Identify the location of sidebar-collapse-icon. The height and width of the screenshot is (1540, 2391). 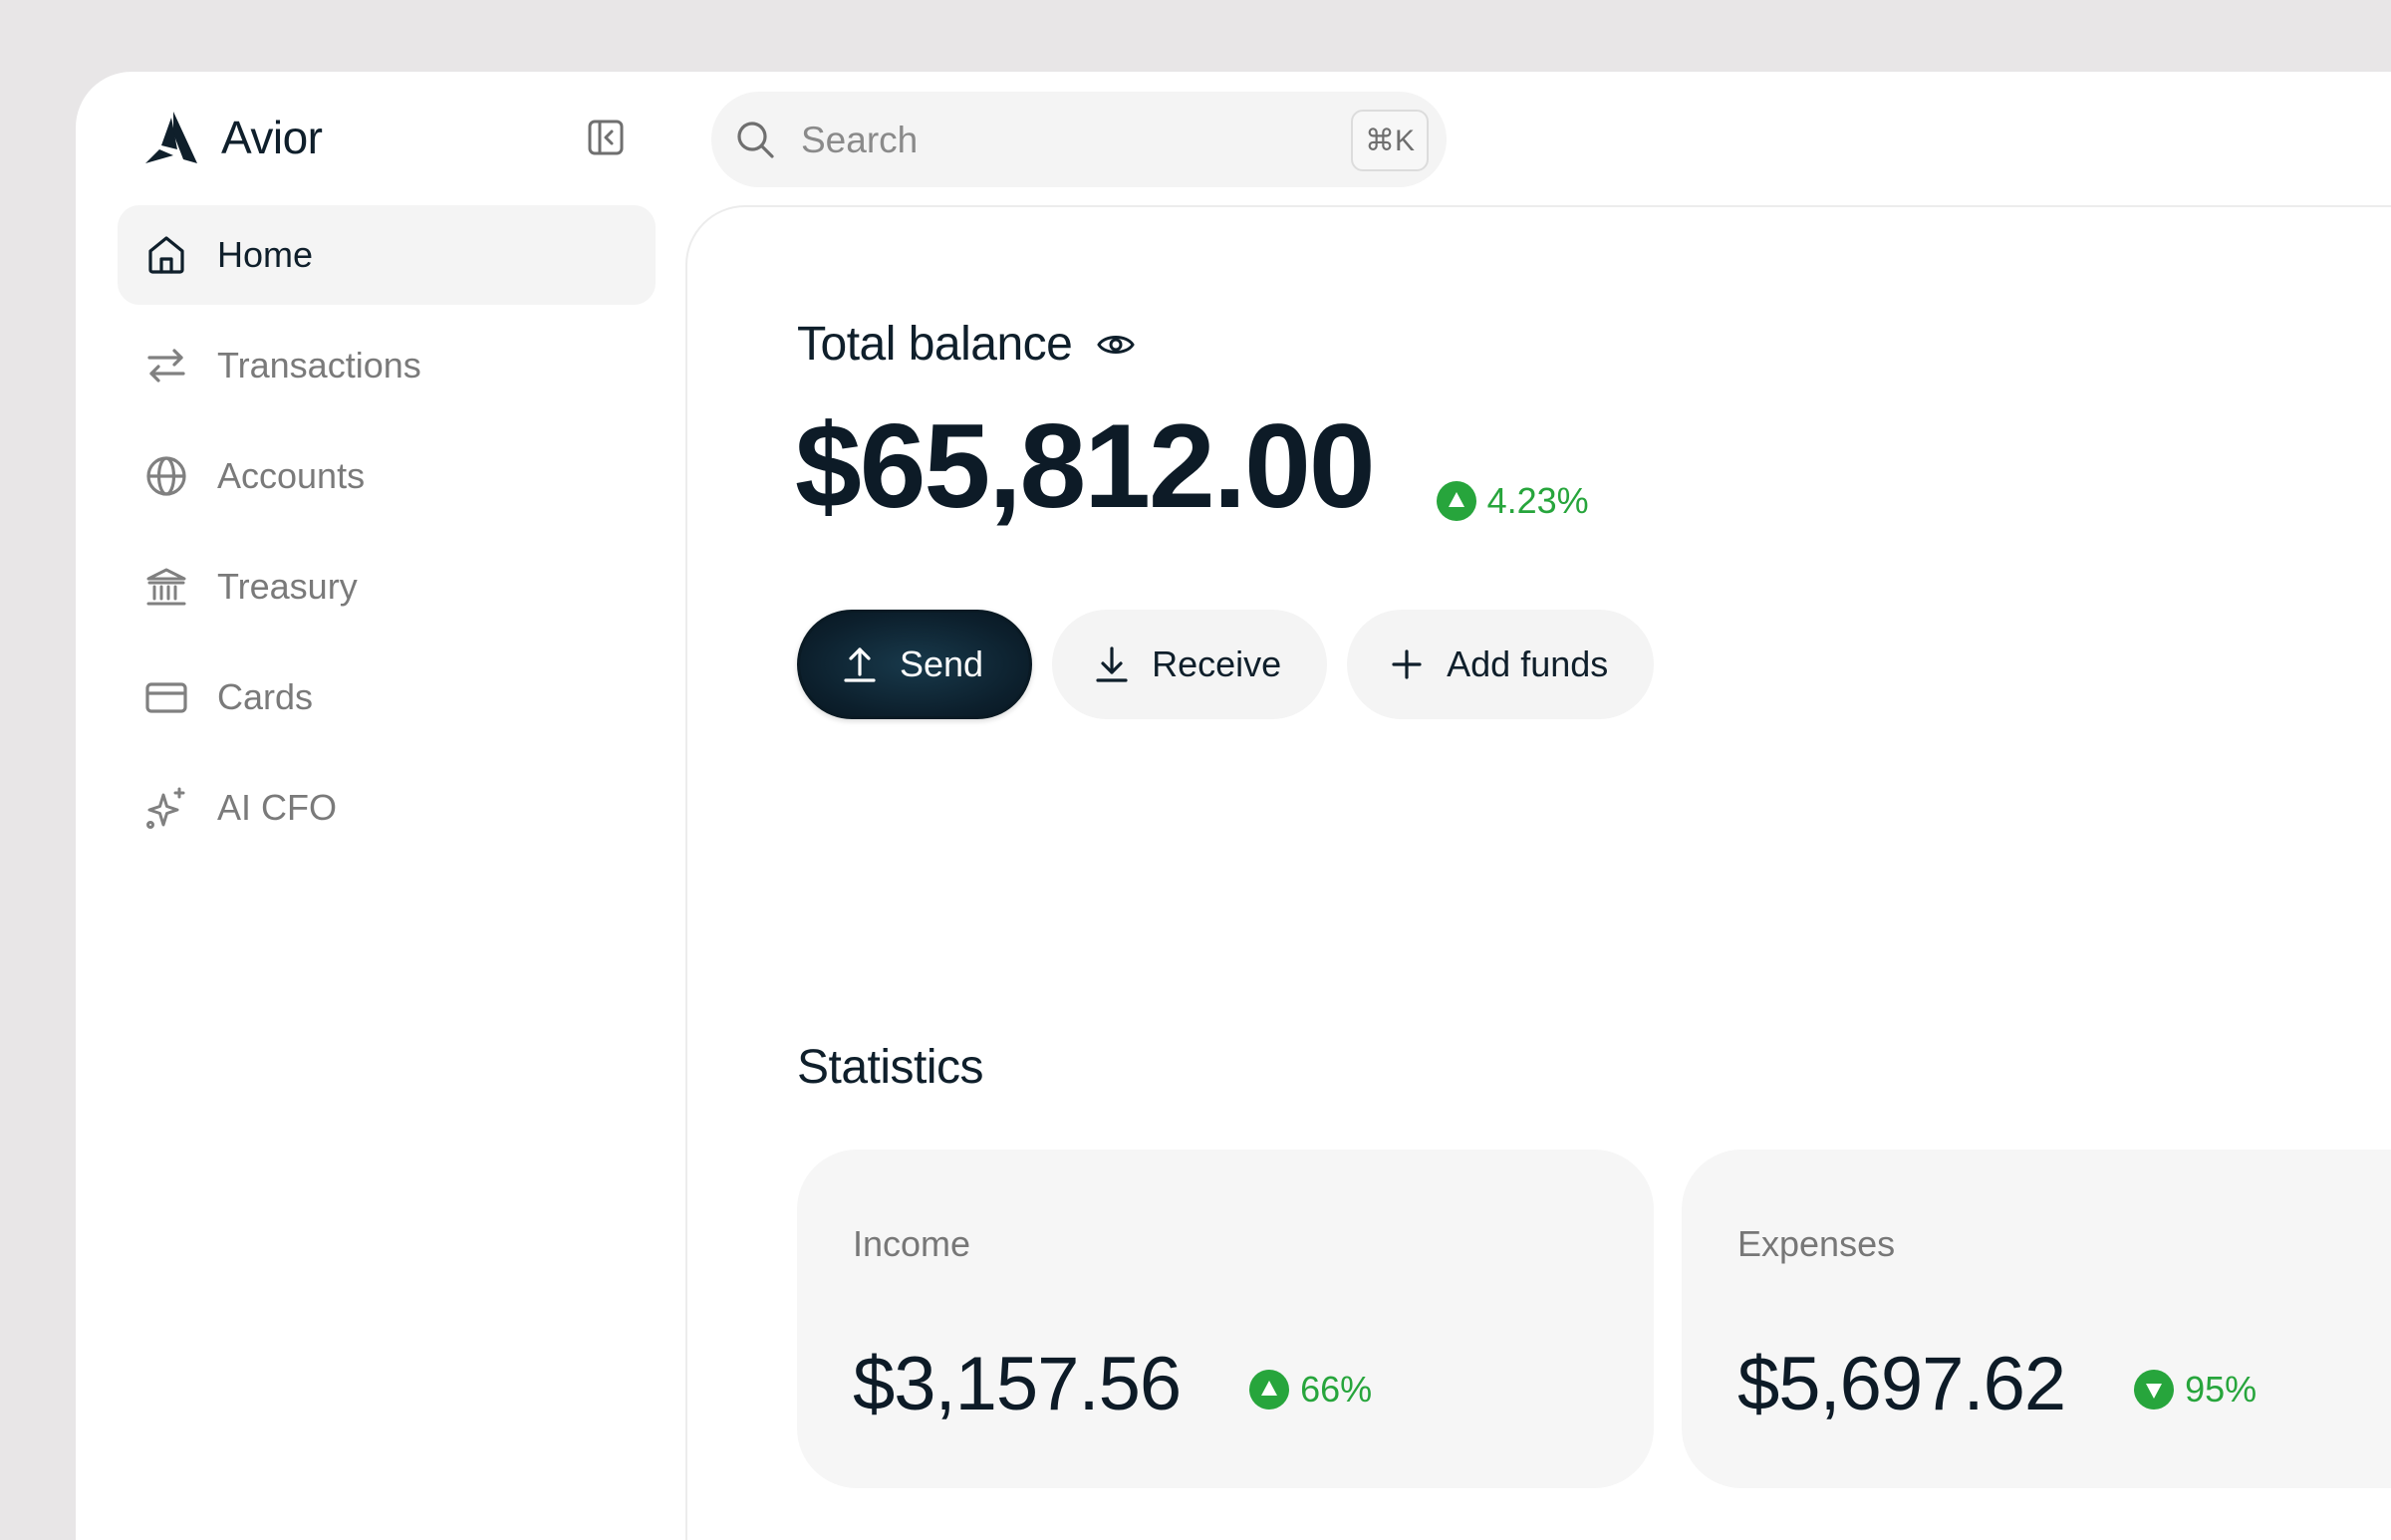
(606, 137).